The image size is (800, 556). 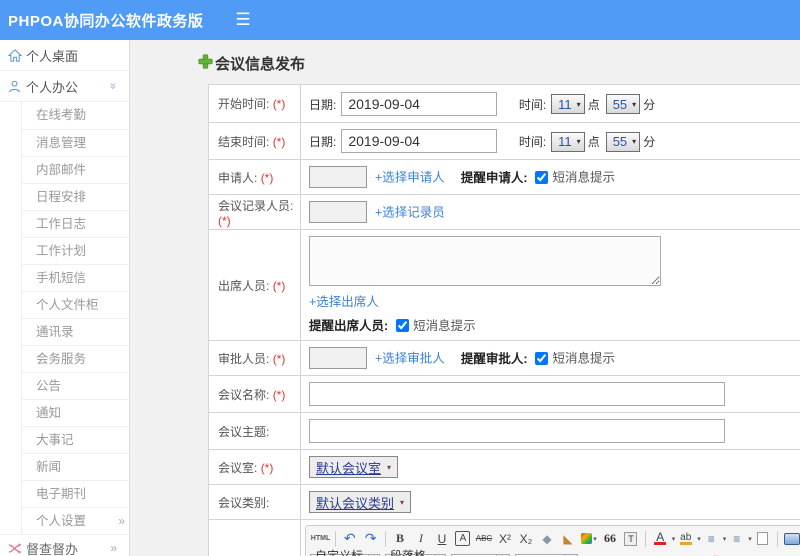 What do you see at coordinates (242, 20) in the screenshot?
I see `hamburger-menu-icon: ☰` at bounding box center [242, 20].